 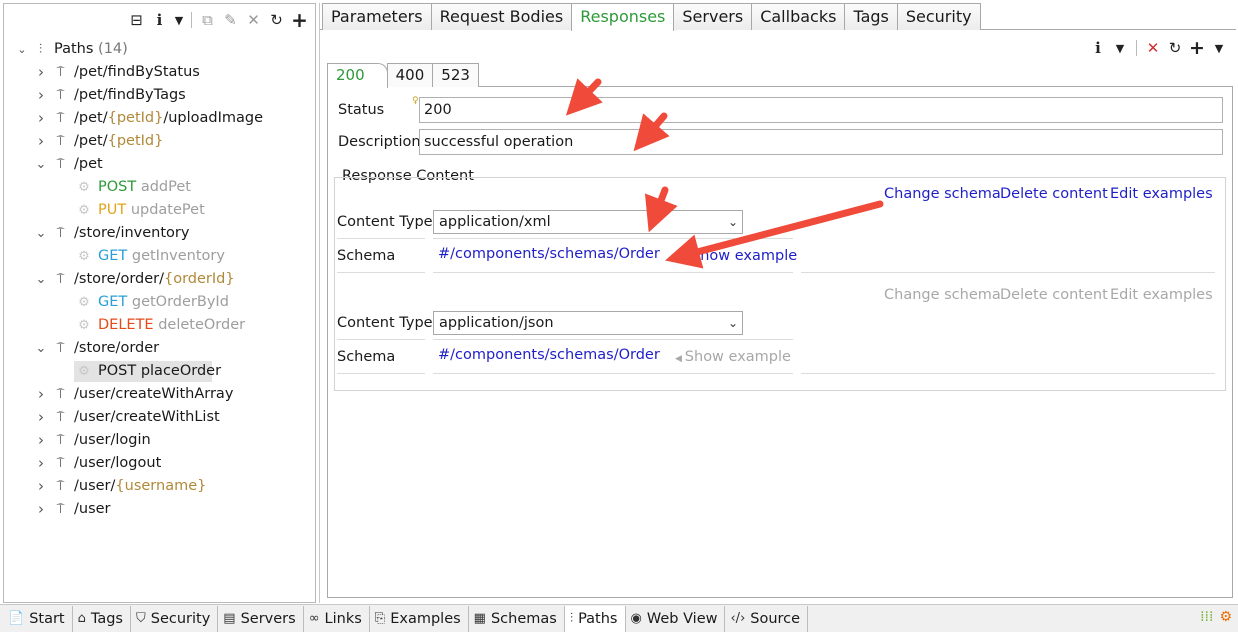 I want to click on bottom-tab-paths: ⫶ Paths, so click(x=595, y=619).